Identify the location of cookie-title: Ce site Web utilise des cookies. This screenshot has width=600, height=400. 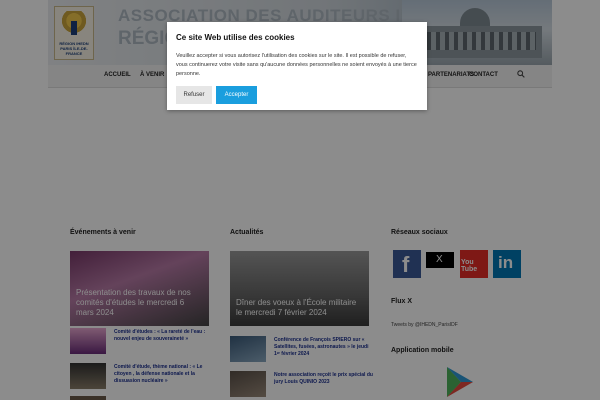
(235, 37).